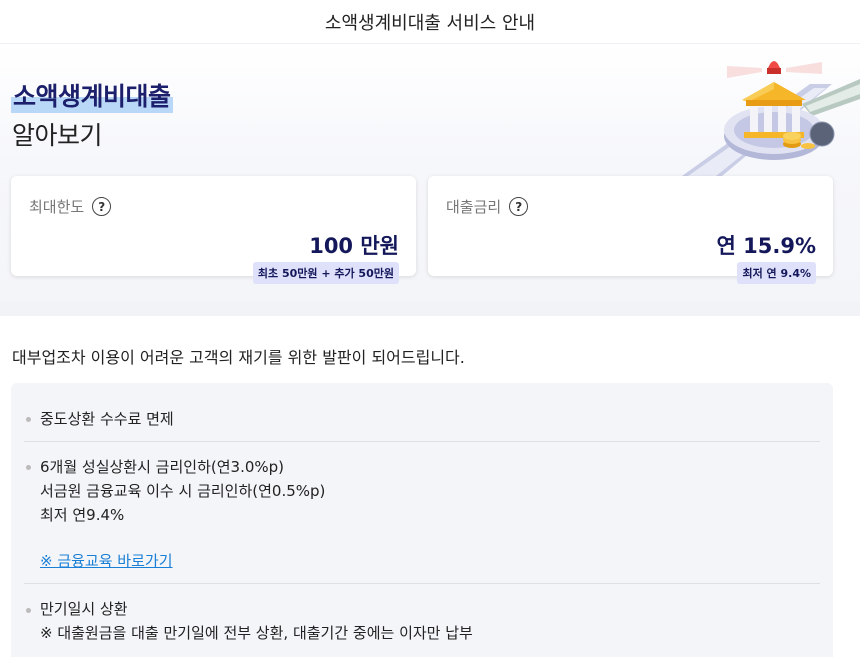  I want to click on hero-title-highlight: 소액생계비대출, so click(92, 95).